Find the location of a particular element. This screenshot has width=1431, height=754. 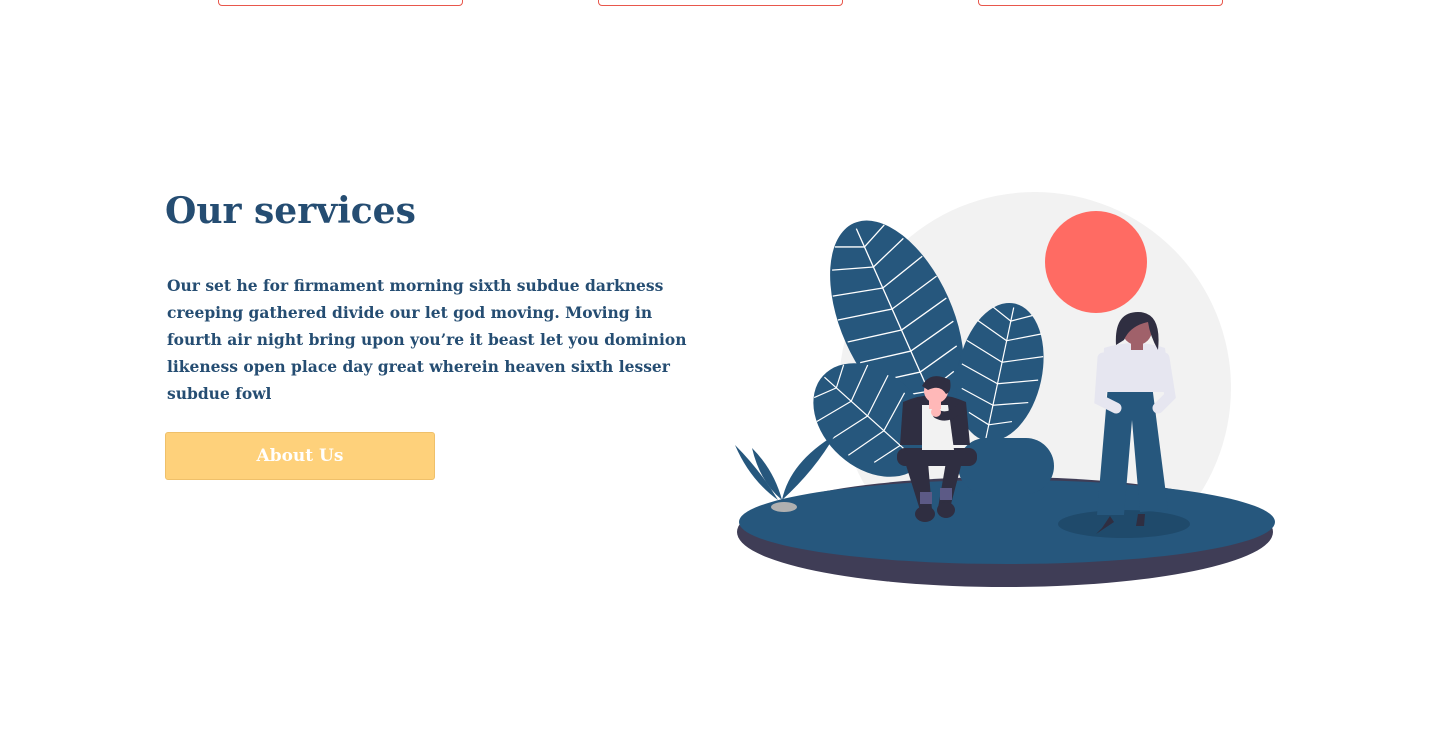

services-title: Our services is located at coordinates (290, 211).